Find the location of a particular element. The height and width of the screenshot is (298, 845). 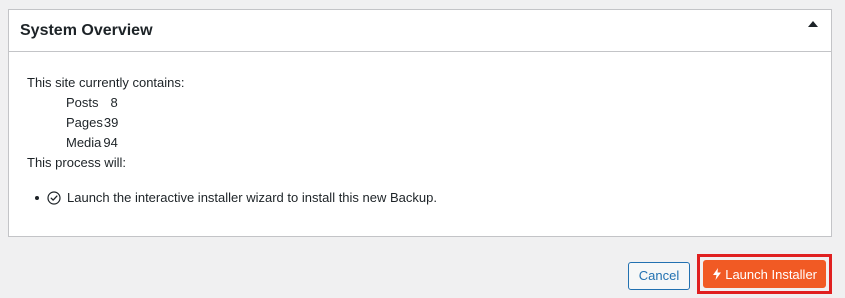

bullet-icon is located at coordinates (37, 198).